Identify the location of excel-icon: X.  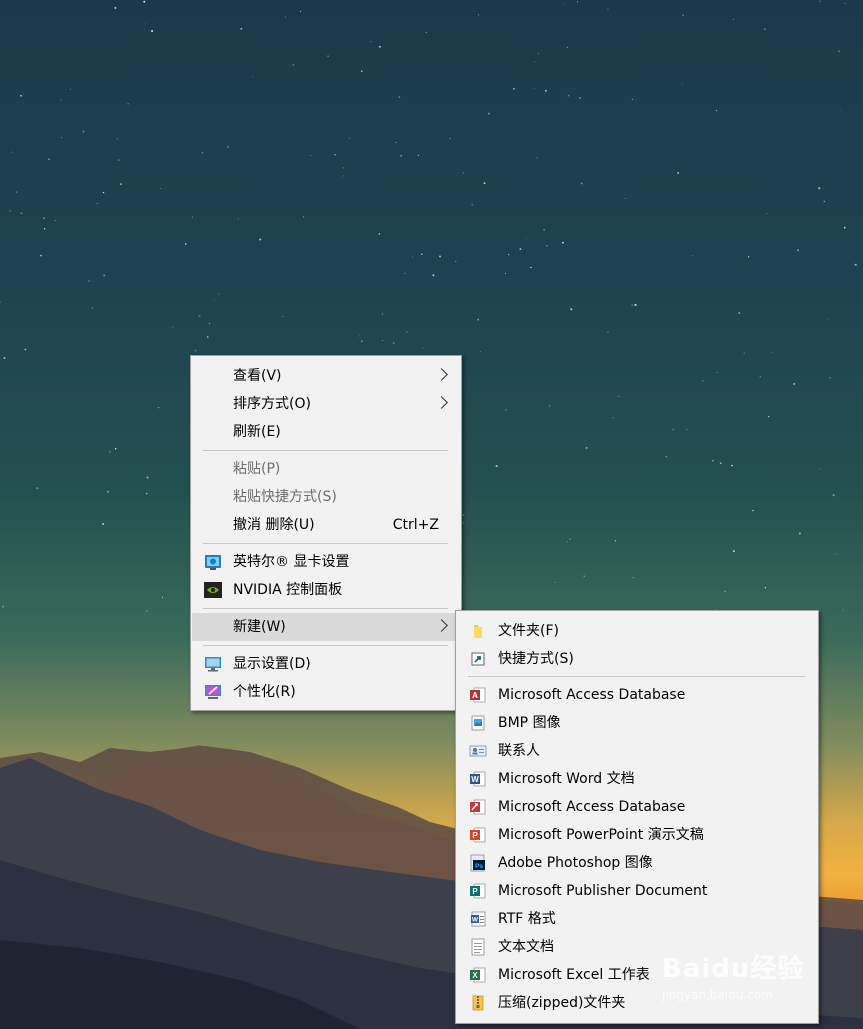
(478, 975).